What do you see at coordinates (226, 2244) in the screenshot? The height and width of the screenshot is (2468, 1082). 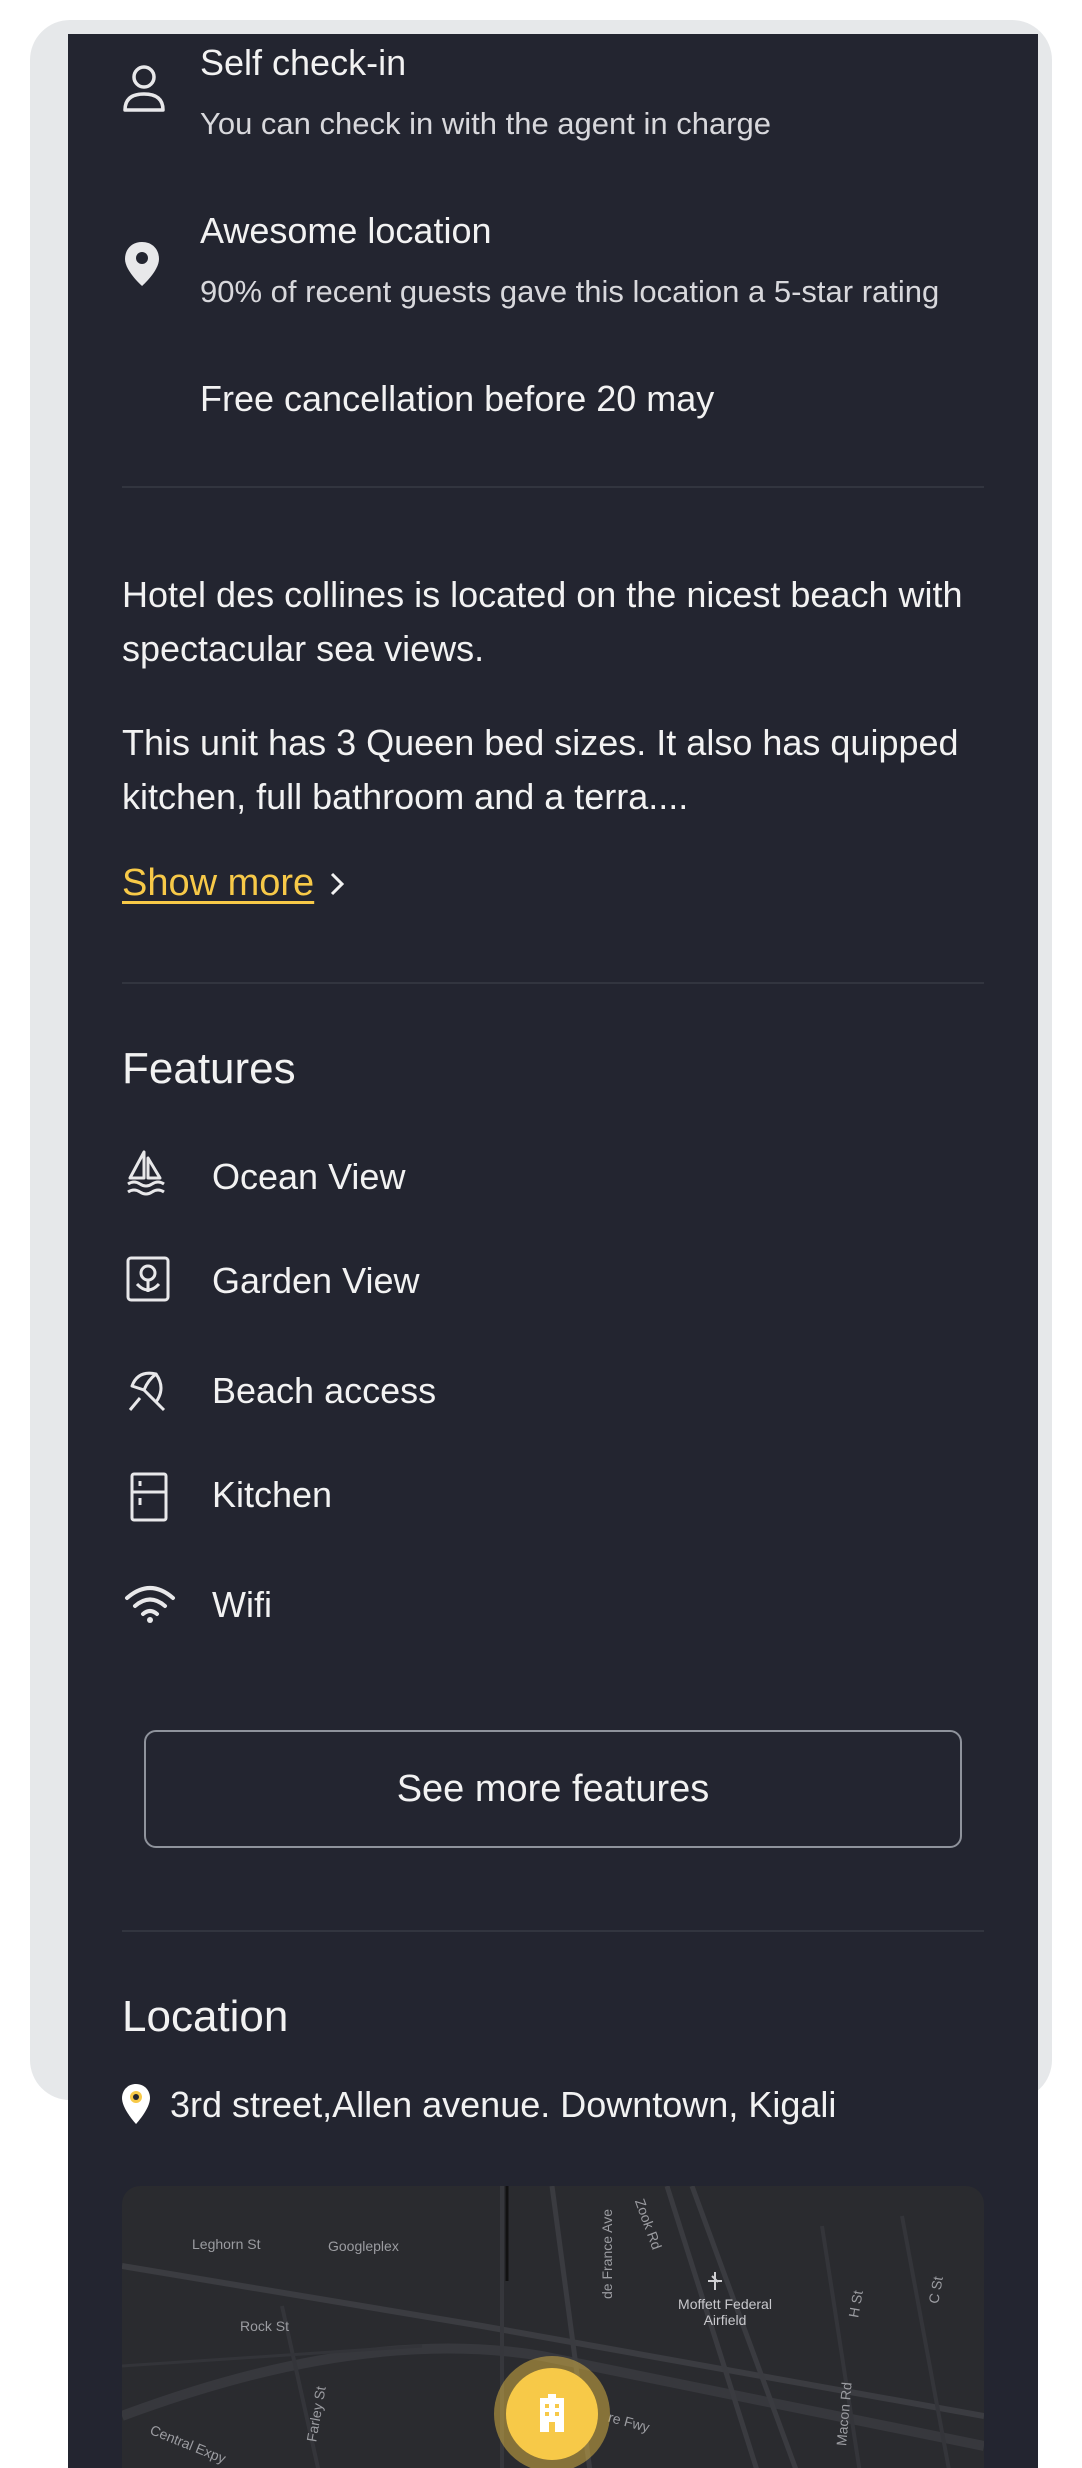 I see `map-label: Leghorn St` at bounding box center [226, 2244].